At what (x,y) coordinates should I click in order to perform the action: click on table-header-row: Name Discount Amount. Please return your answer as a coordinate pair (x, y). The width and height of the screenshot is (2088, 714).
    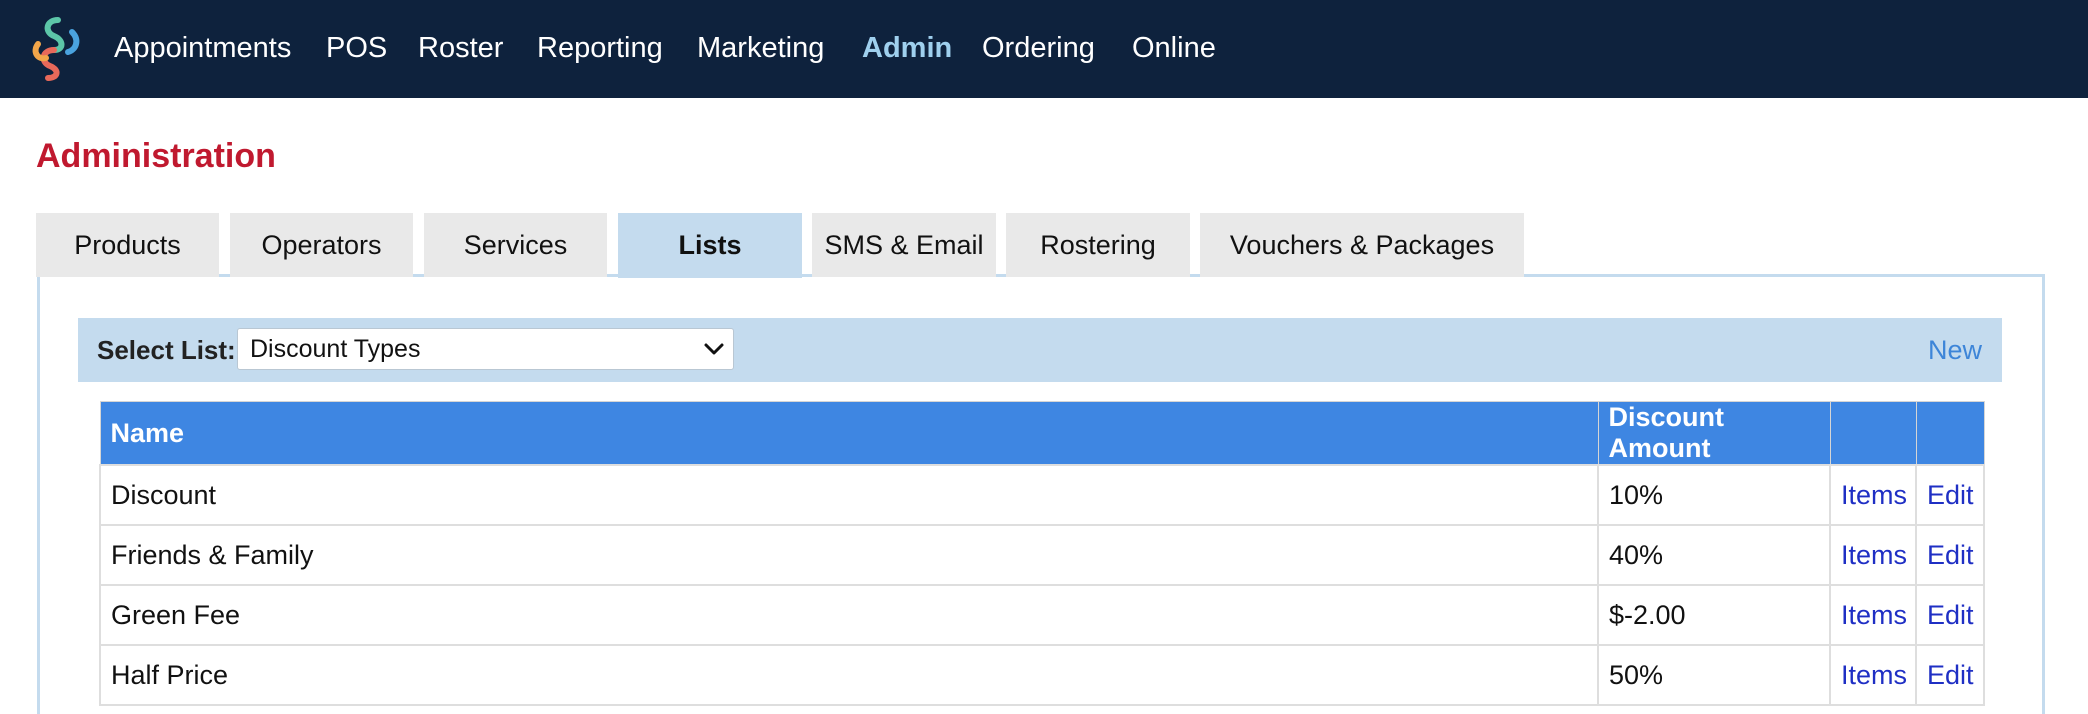
    Looking at the image, I should click on (1042, 433).